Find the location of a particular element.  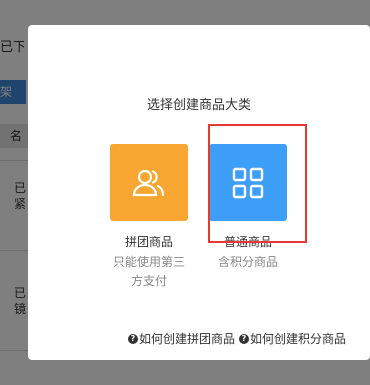

modal-title: 选择创建商品大类 is located at coordinates (198, 105).